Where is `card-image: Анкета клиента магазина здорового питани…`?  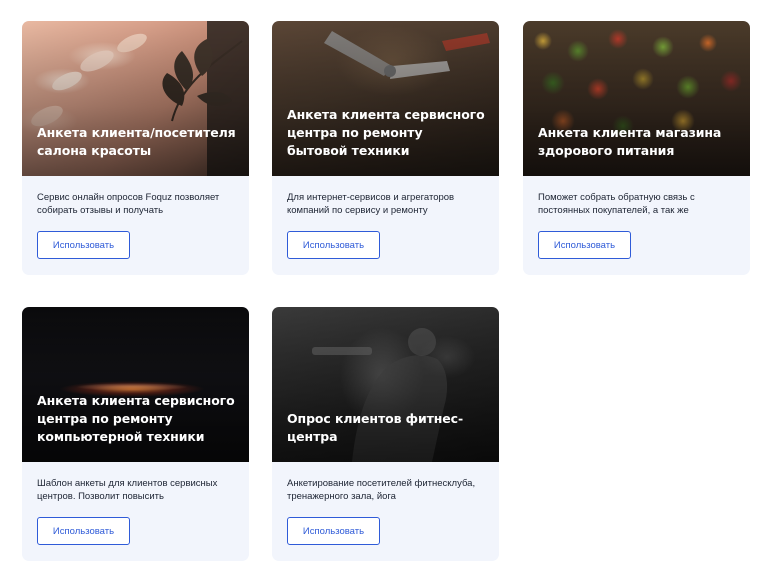
card-image: Анкета клиента магазина здорового питани… is located at coordinates (636, 98).